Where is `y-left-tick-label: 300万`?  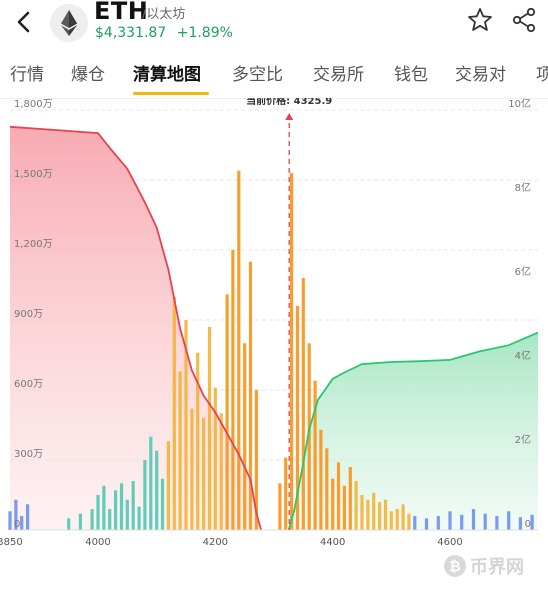
y-left-tick-label: 300万 is located at coordinates (28, 454).